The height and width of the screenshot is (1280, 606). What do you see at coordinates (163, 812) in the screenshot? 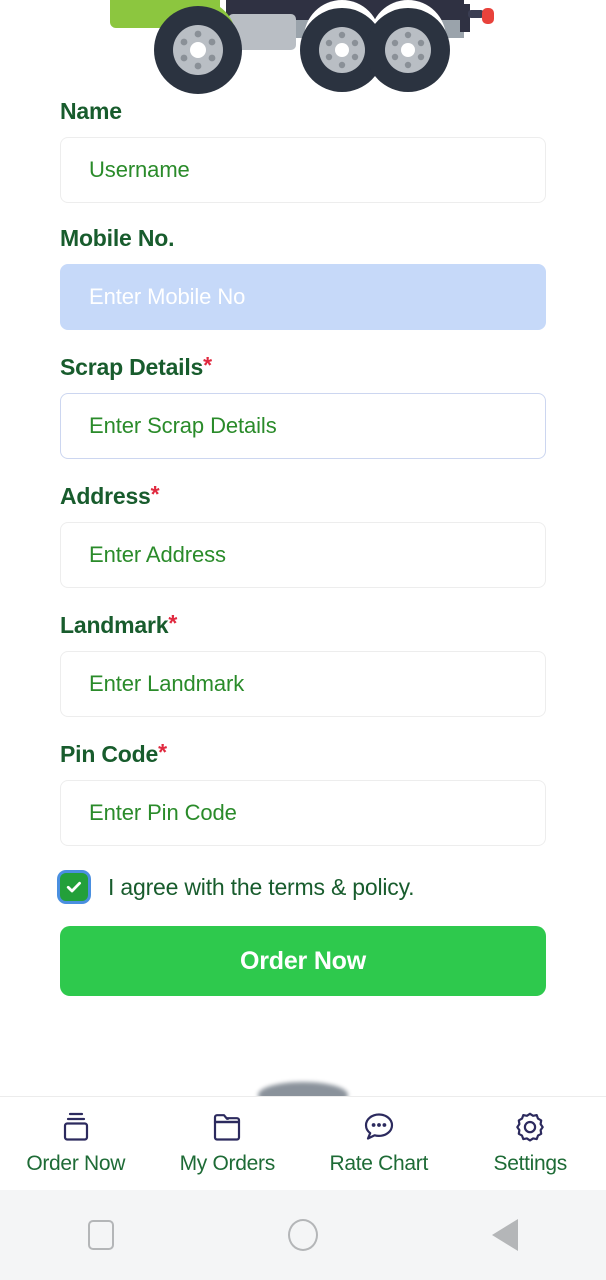
I see `pin-code-placeholder: Enter Pin Code` at bounding box center [163, 812].